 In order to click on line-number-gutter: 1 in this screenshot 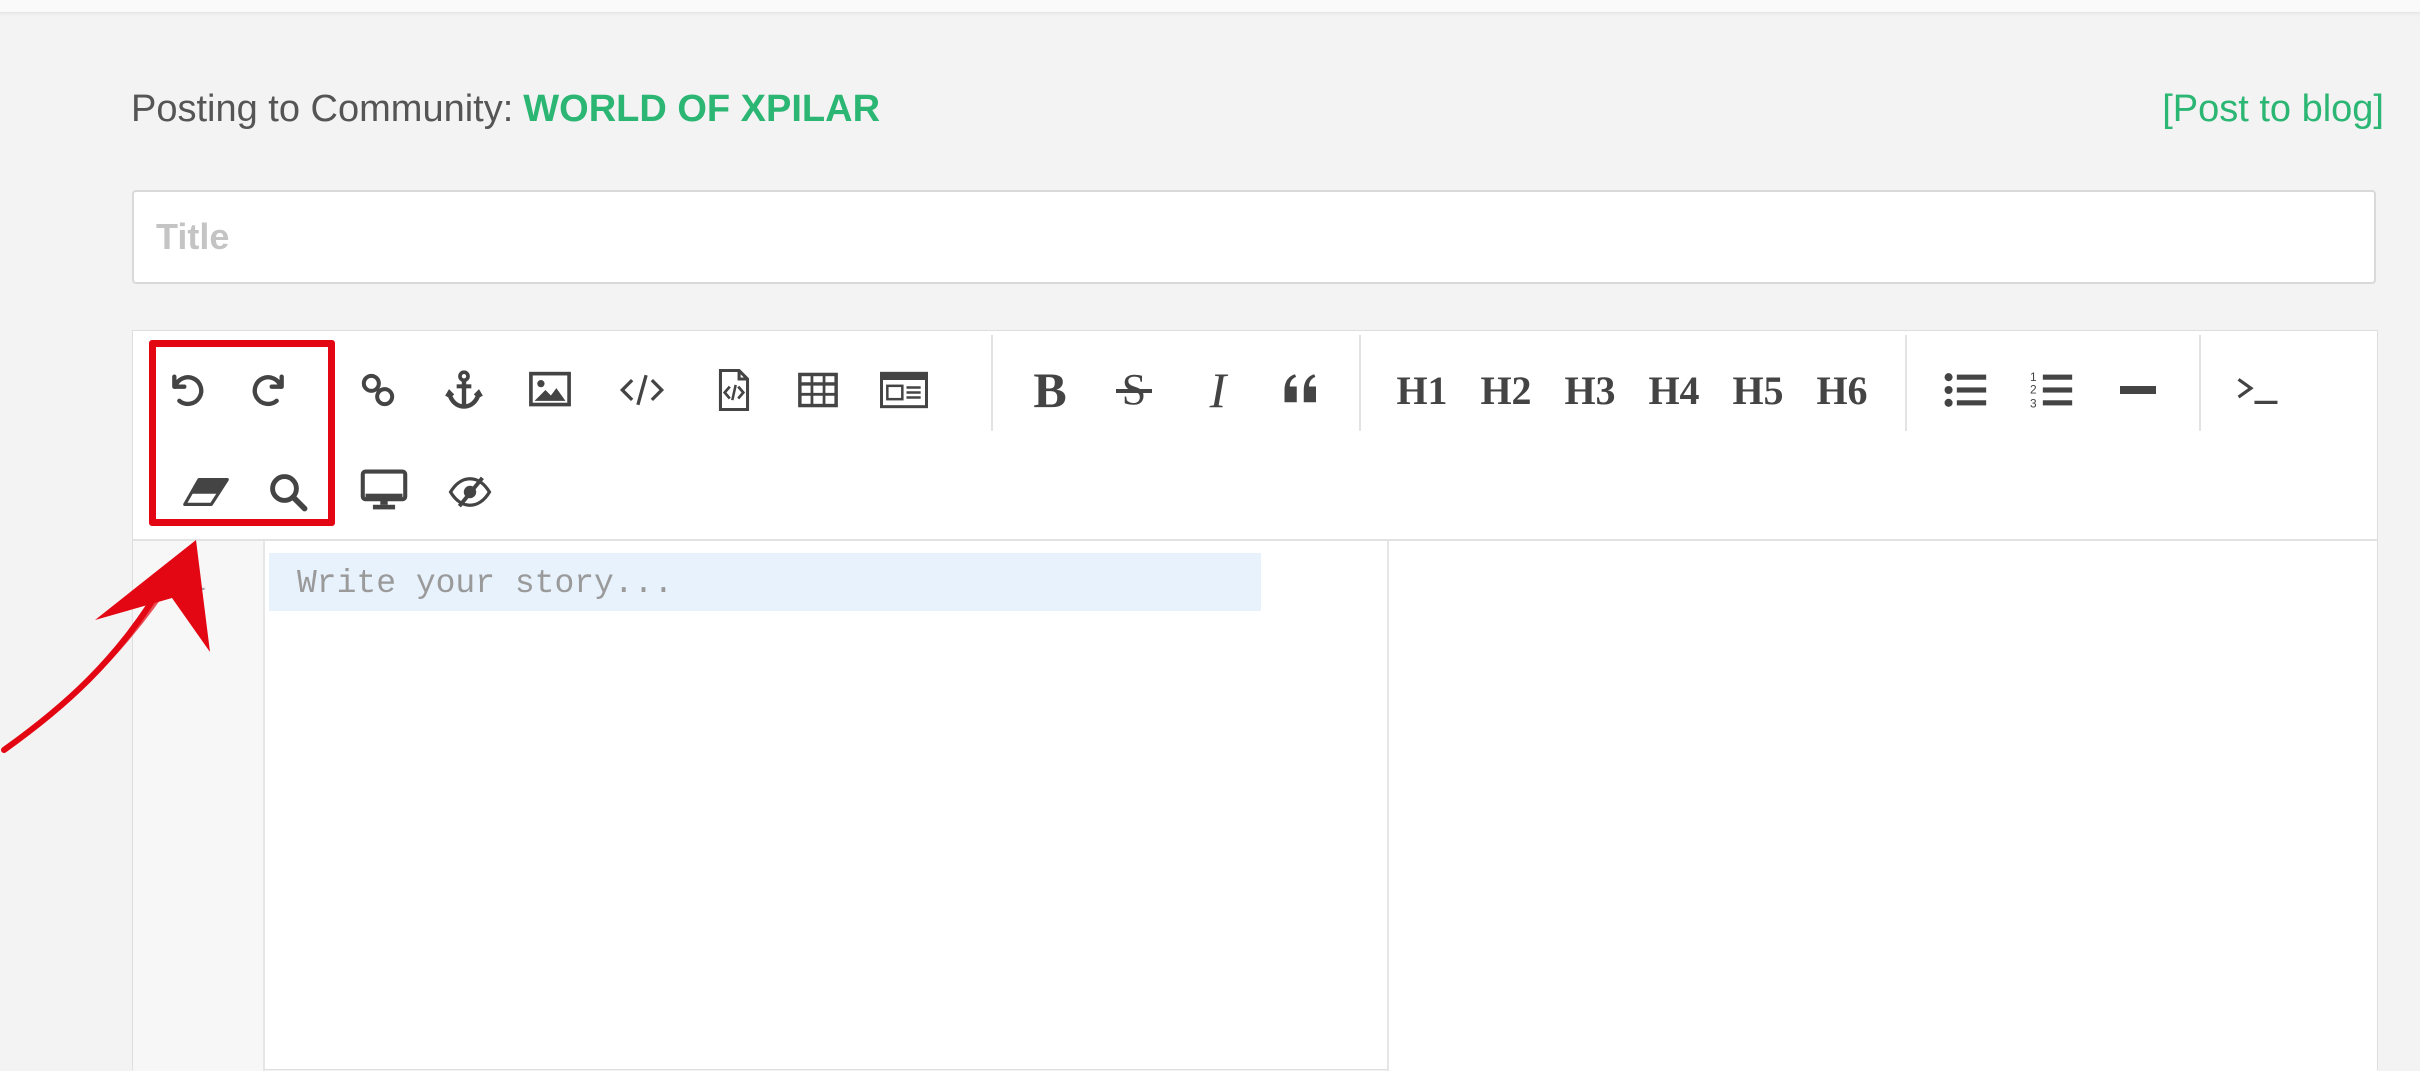, I will do `click(199, 806)`.